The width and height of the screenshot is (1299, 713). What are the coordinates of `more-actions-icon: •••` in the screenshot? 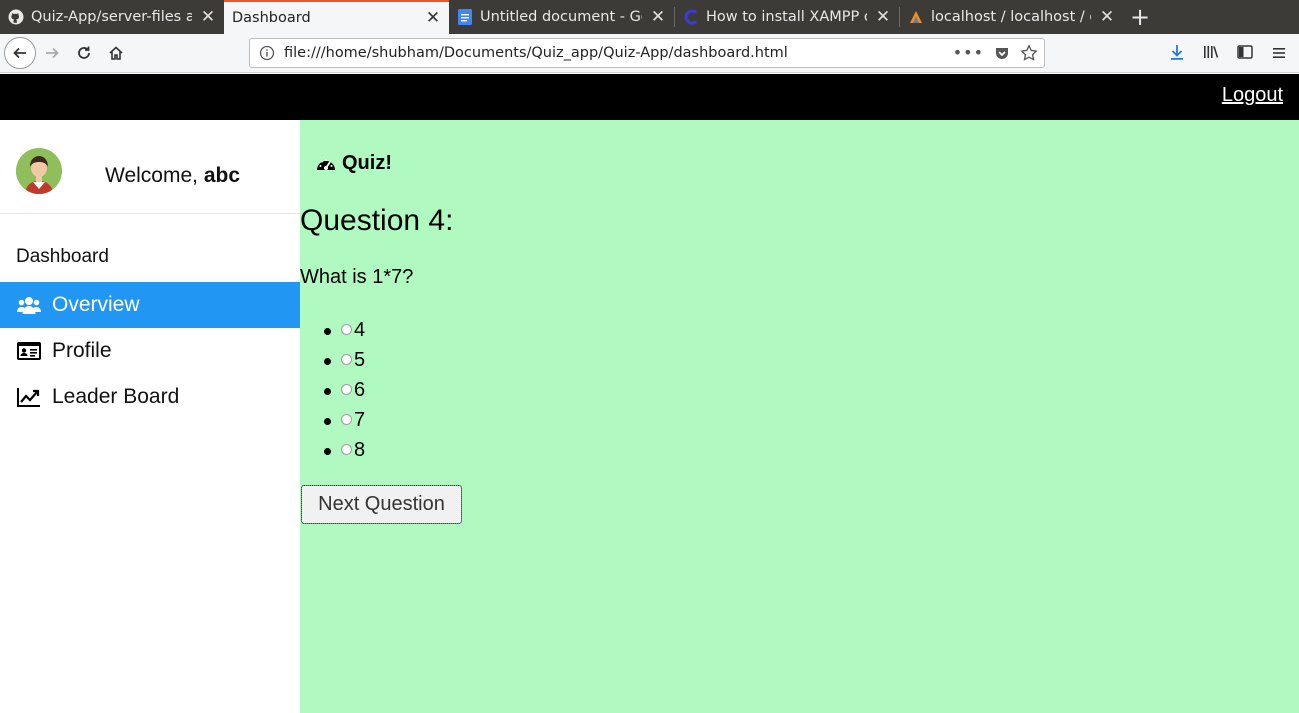 It's located at (968, 52).